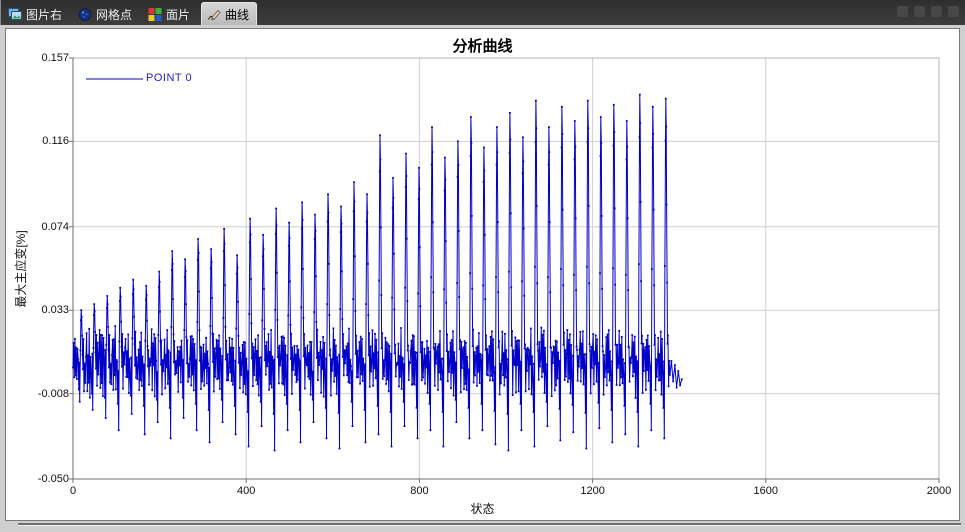 This screenshot has width=965, height=532. Describe the element at coordinates (44, 15) in the screenshot. I see `tab-label: 图片右` at that location.